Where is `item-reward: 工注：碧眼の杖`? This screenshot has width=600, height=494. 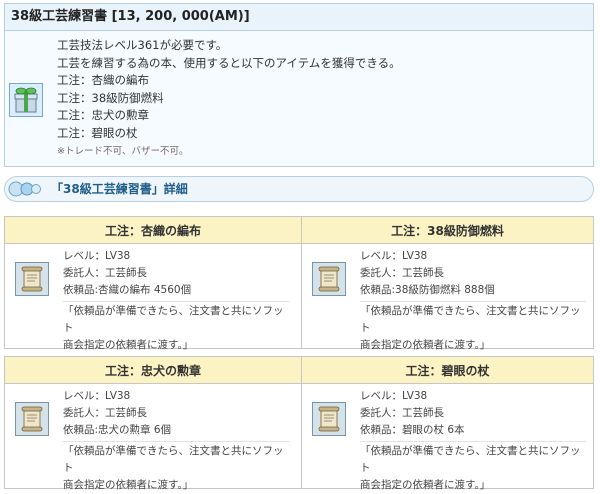 item-reward: 工注：碧眼の杖 is located at coordinates (97, 132).